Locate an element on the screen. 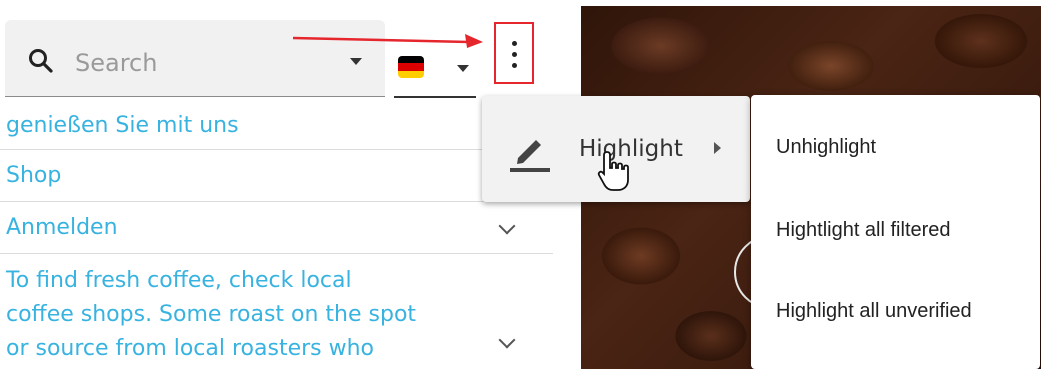 The height and width of the screenshot is (369, 1041). search-icon is located at coordinates (41, 61).